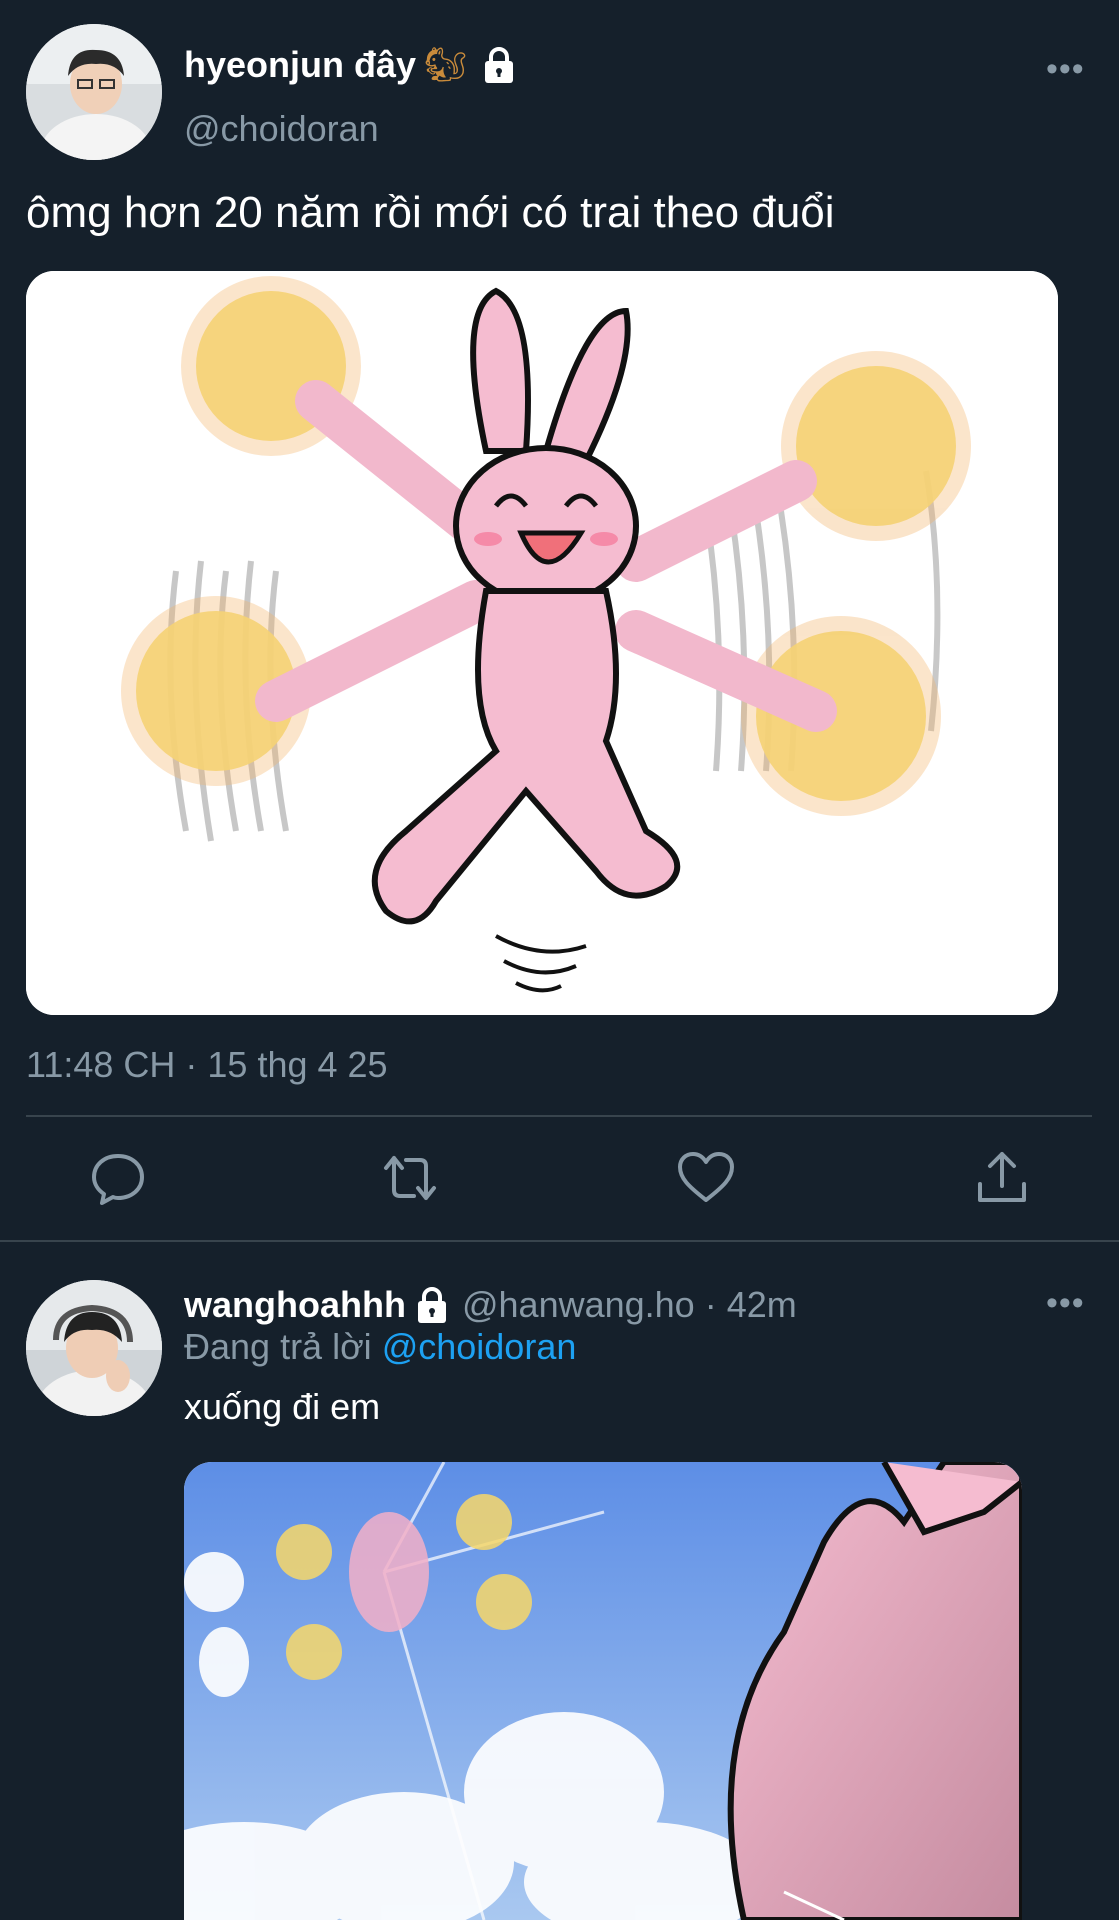  I want to click on more-options-icon: •••, so click(1065, 69).